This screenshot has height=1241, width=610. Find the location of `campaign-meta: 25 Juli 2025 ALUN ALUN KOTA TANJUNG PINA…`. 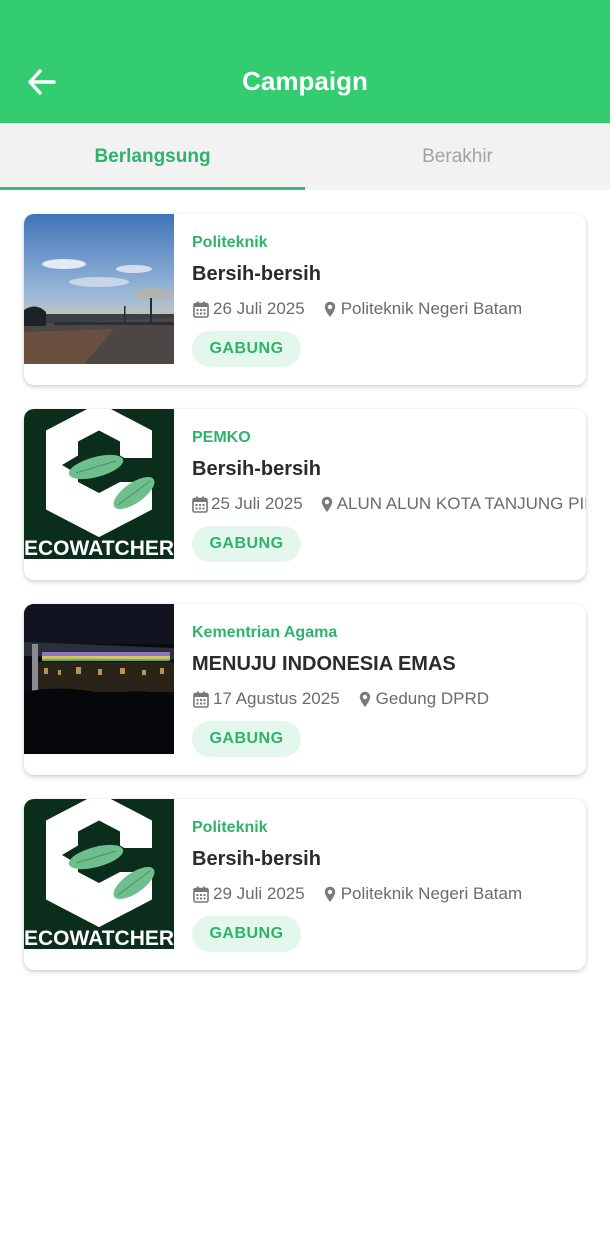

campaign-meta: 25 Juli 2025 ALUN ALUN KOTA TANJUNG PINA… is located at coordinates (389, 504).